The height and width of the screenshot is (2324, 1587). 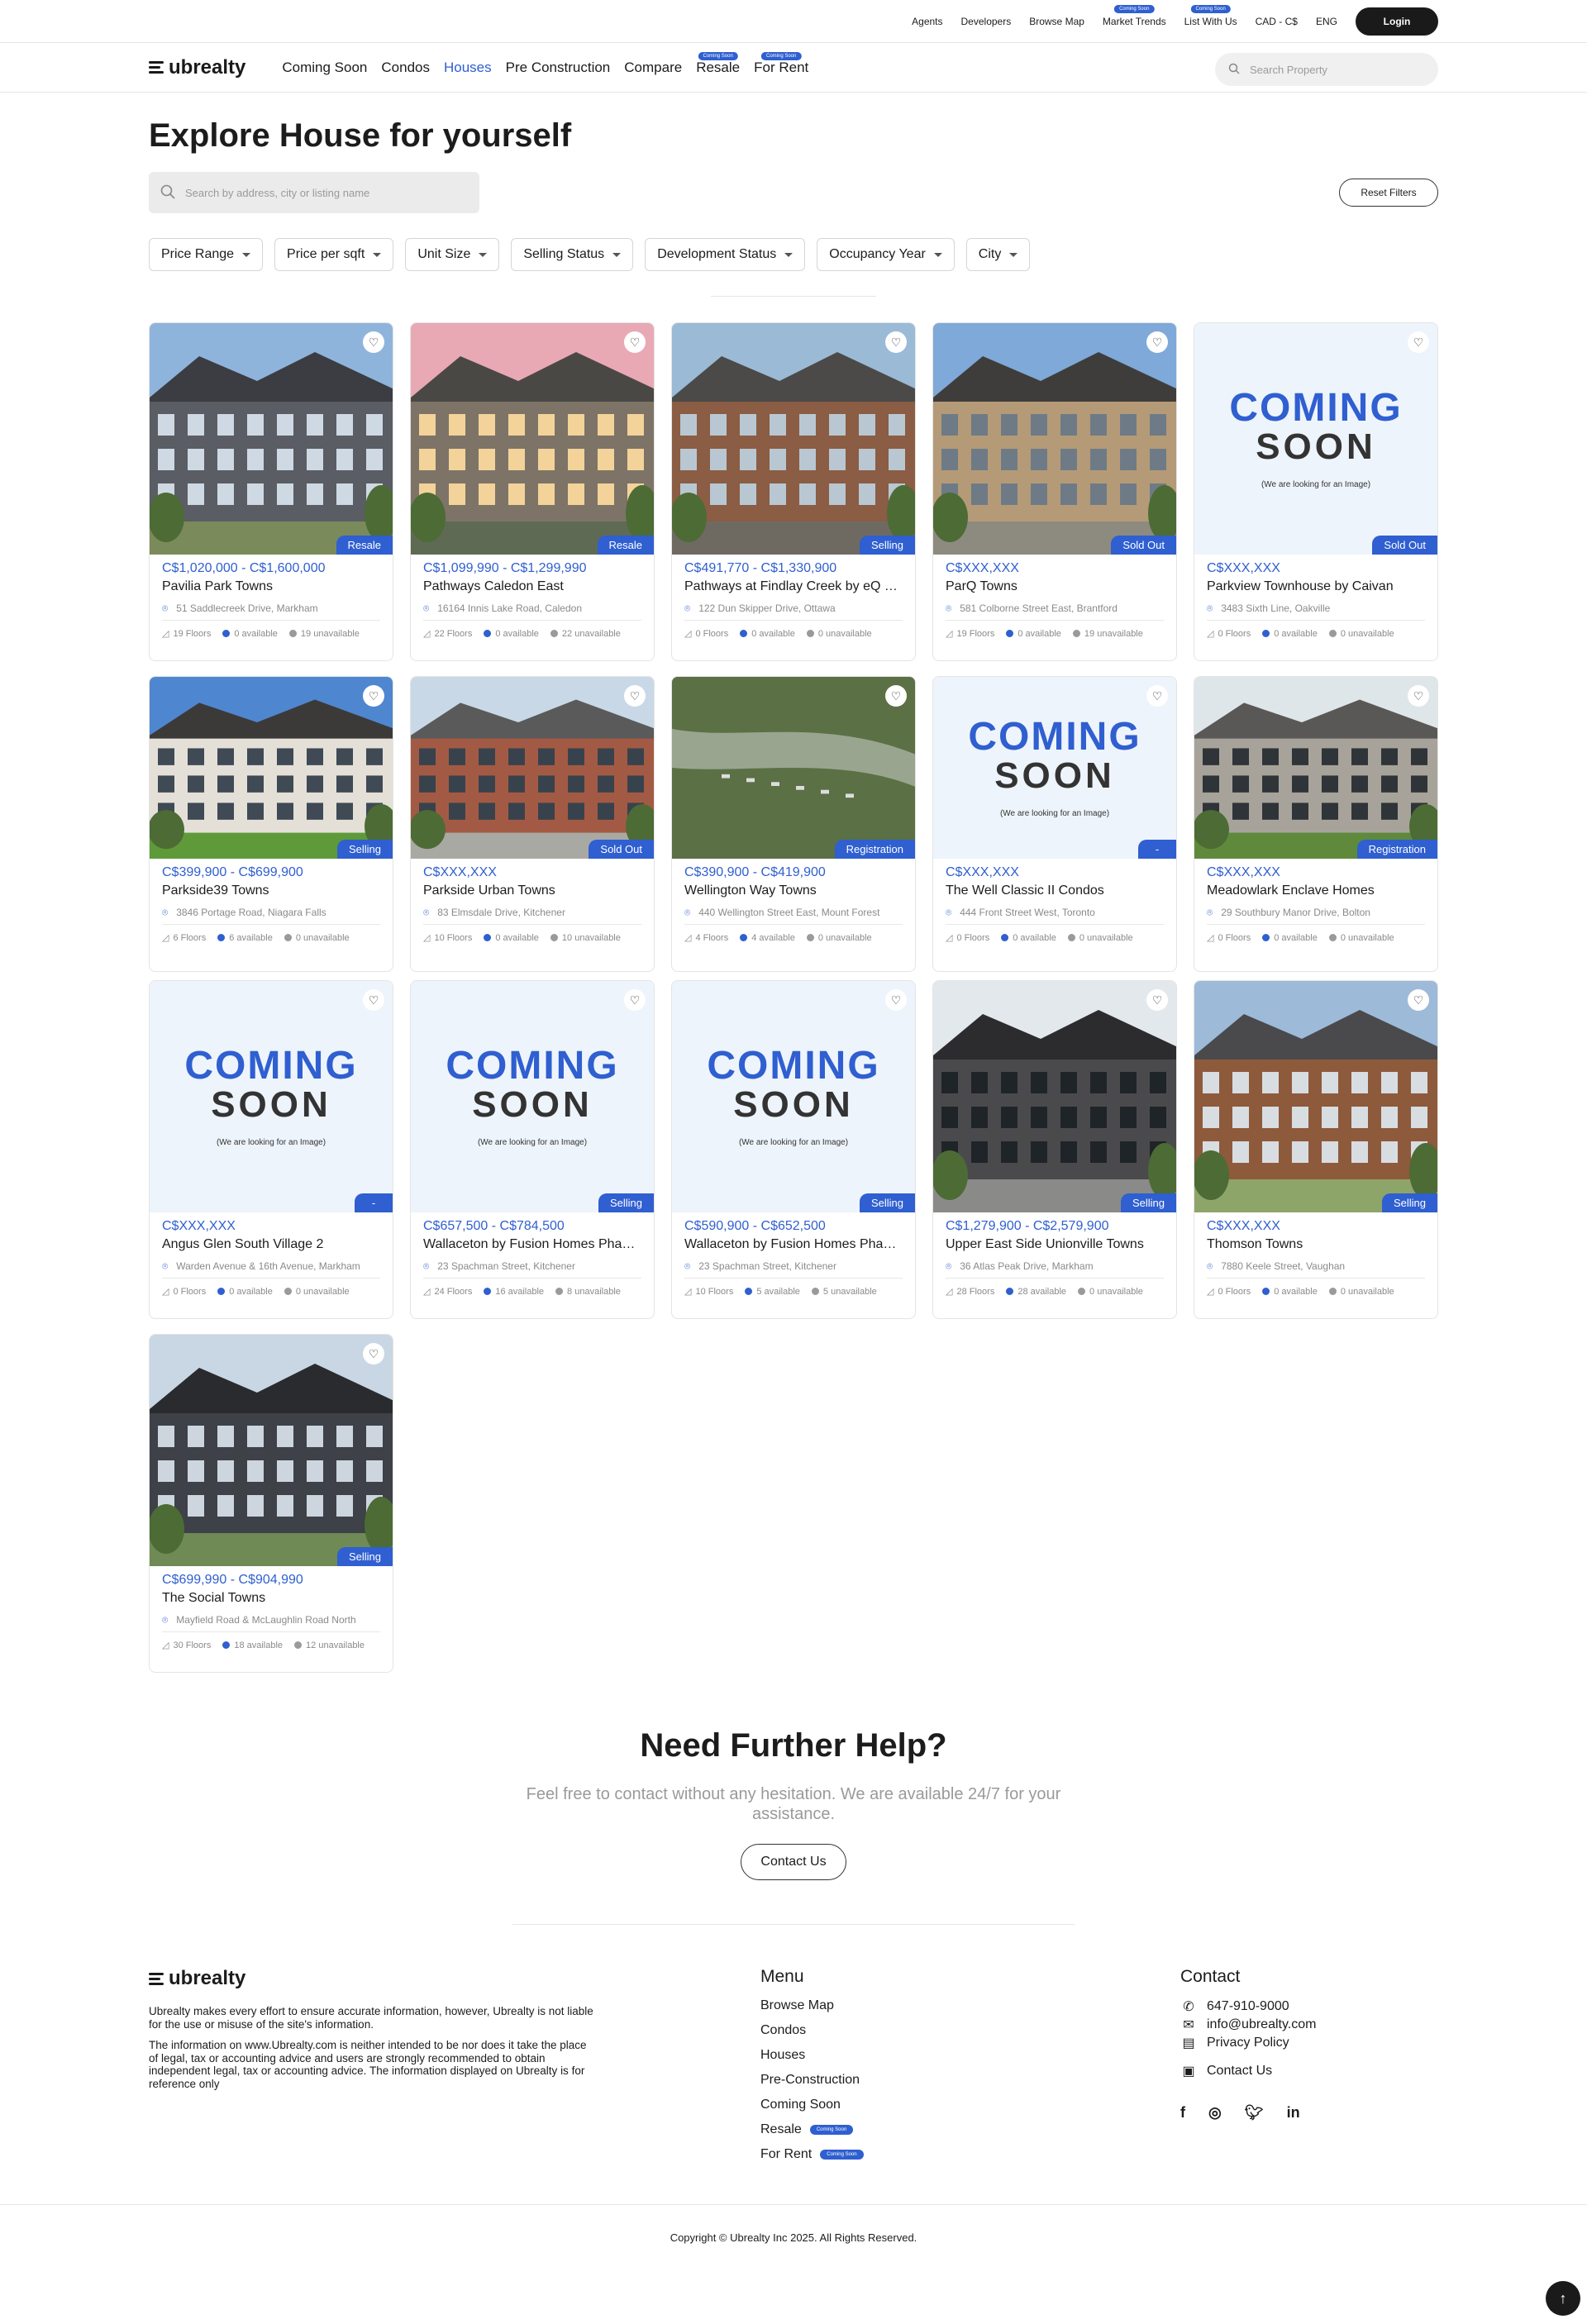 I want to click on linkedin-icon: in, so click(x=1293, y=2113).